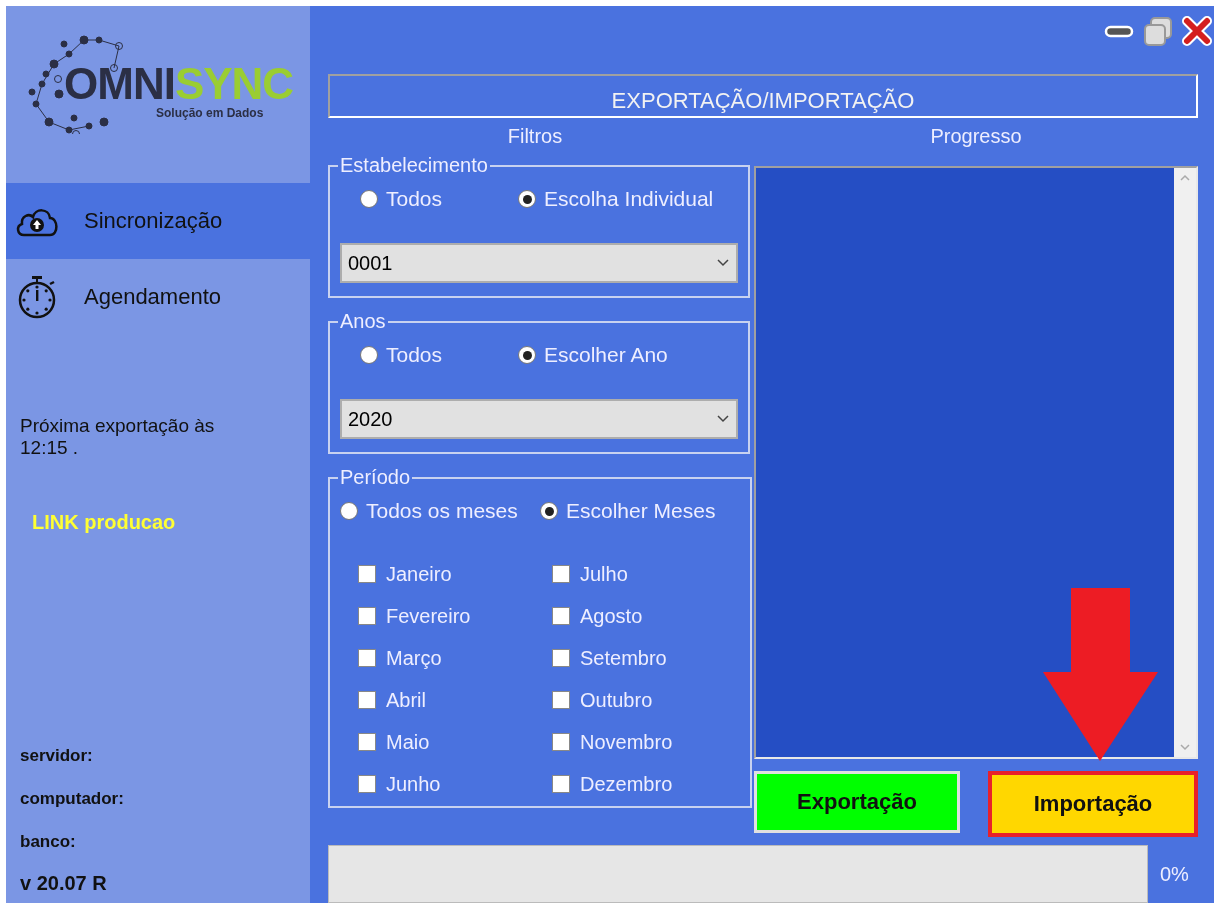  What do you see at coordinates (539, 263) in the screenshot?
I see `dropdown: 0001` at bounding box center [539, 263].